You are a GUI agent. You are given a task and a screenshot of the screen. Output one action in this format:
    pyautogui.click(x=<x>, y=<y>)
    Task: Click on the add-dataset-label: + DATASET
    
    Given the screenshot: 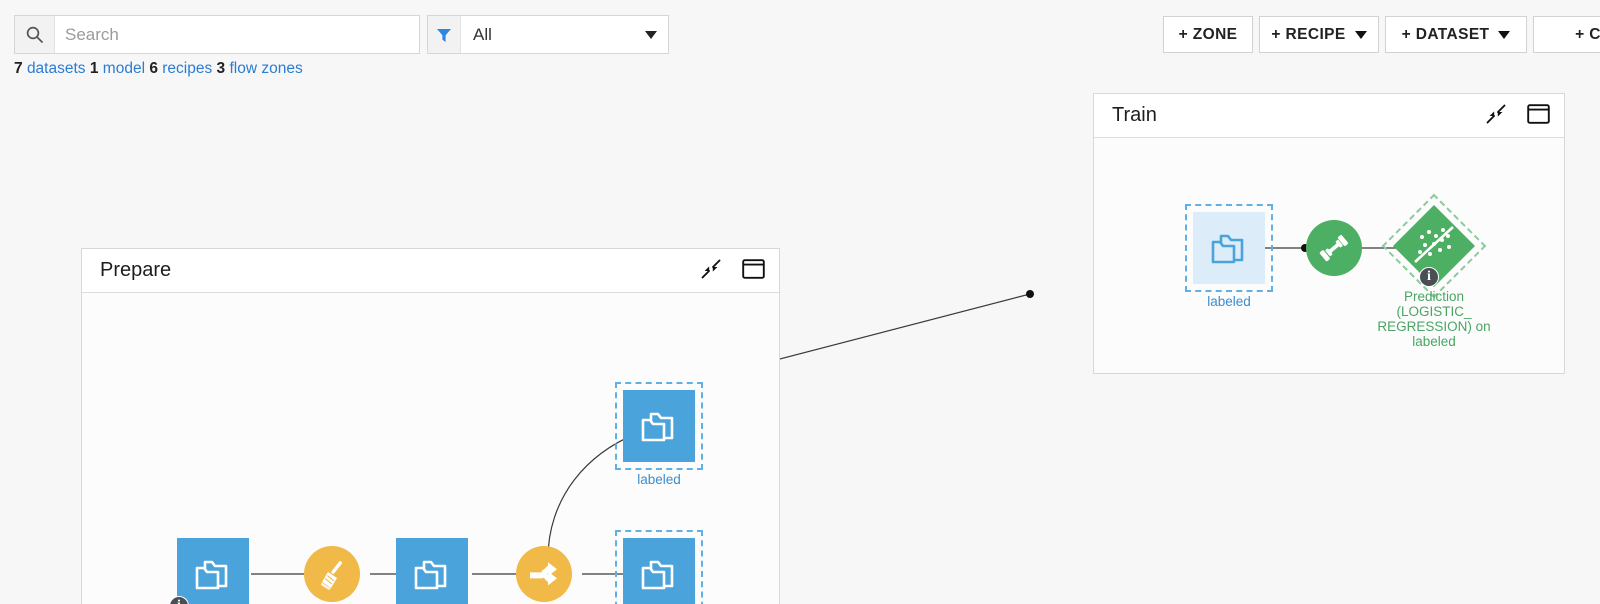 What is the action you would take?
    pyautogui.click(x=1445, y=34)
    